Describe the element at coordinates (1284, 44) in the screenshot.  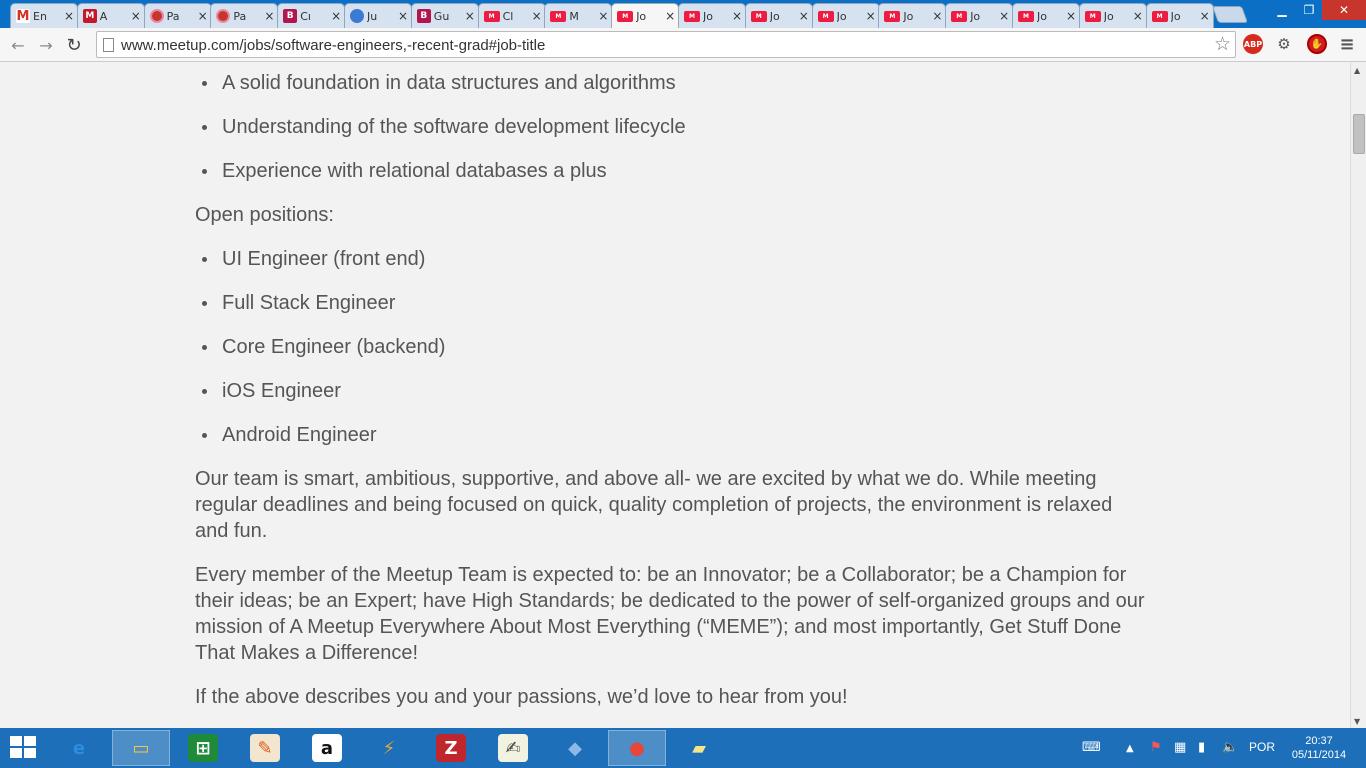
I see `extension-icon: ⚙` at that location.